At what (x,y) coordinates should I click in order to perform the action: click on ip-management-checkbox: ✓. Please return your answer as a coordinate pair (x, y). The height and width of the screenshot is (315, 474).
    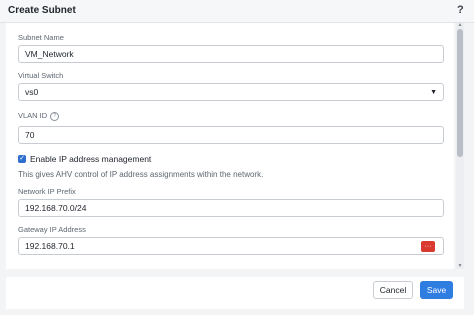
    Looking at the image, I should click on (22, 159).